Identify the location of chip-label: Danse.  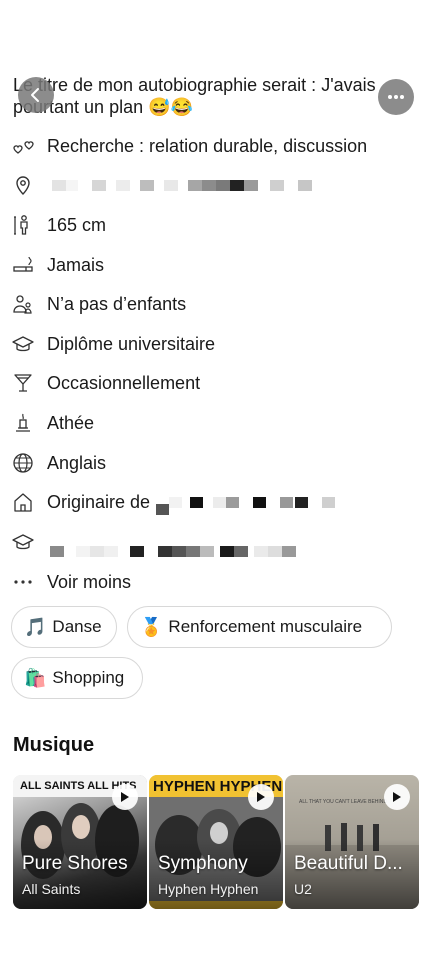
(77, 626).